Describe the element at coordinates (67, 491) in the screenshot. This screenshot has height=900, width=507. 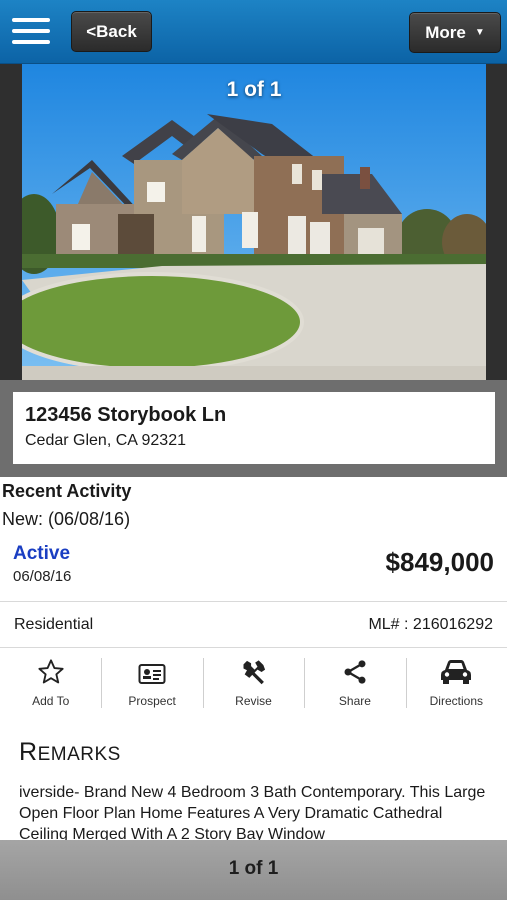
I see `recent-activity-heading: Recent Activity` at that location.